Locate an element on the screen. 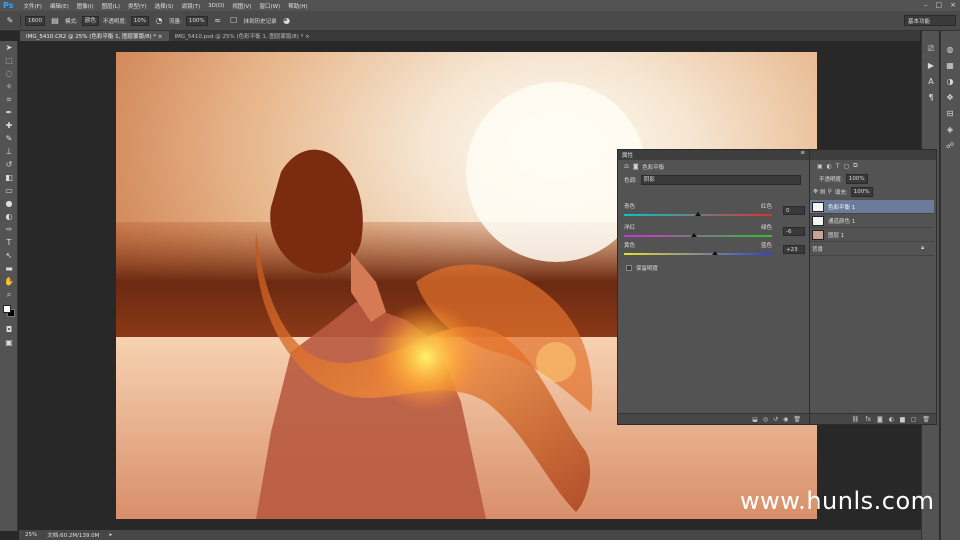 The height and width of the screenshot is (540, 960). add-mask-icon: ◙ is located at coordinates (880, 419).